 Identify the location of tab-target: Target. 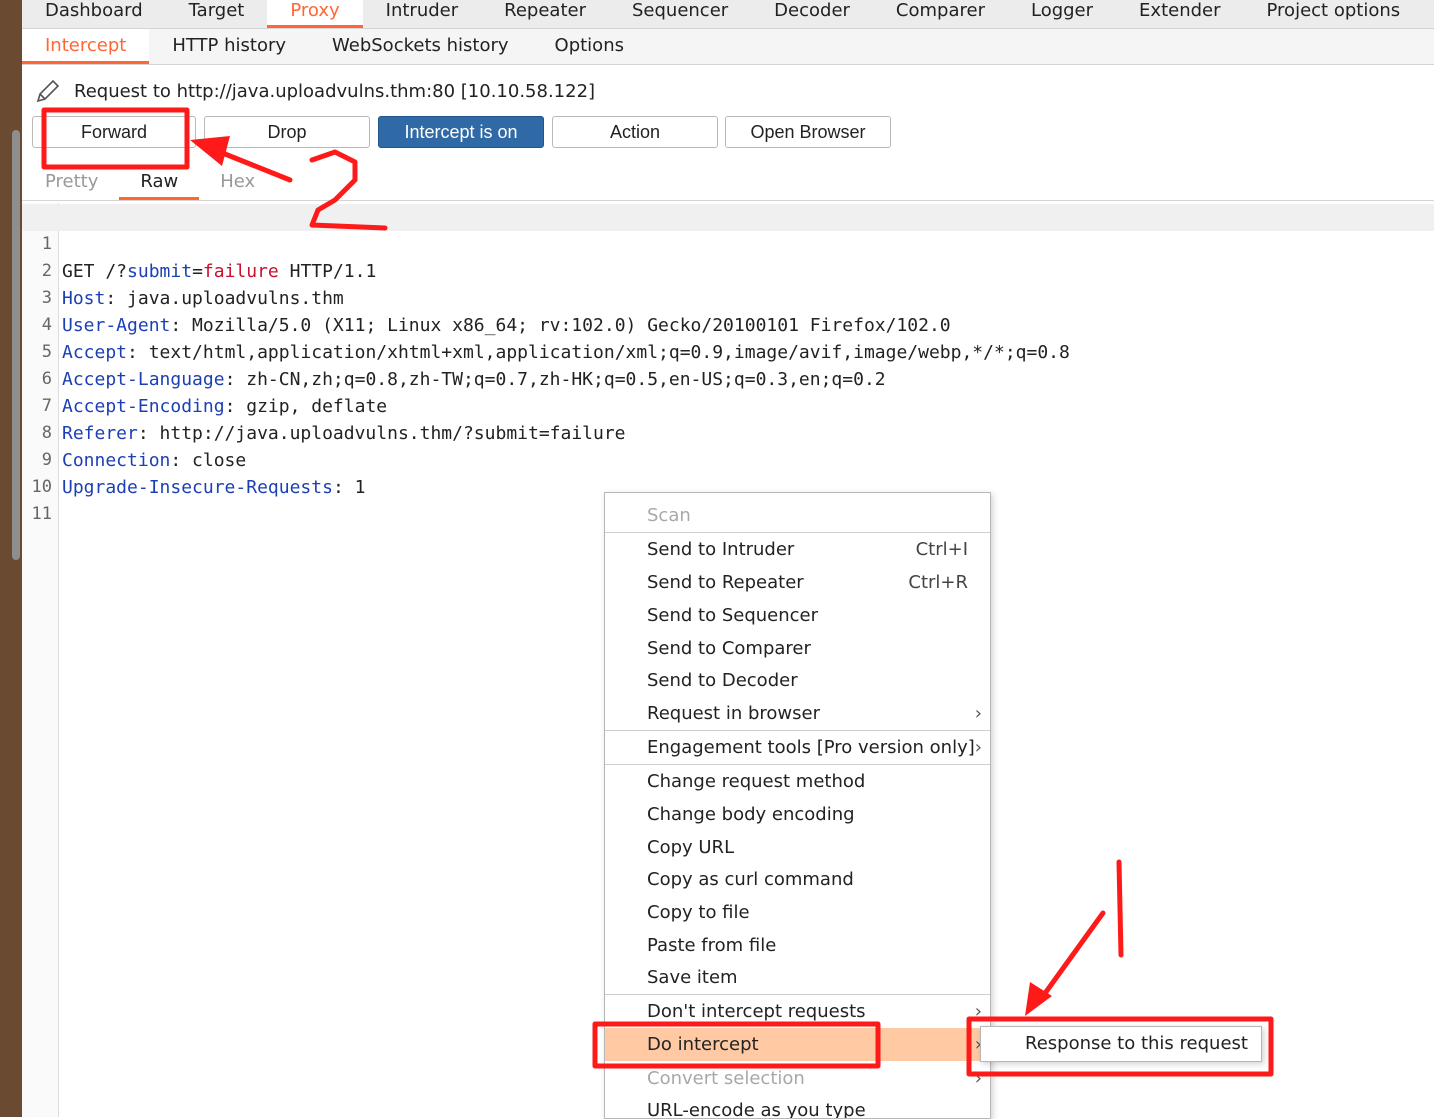
(217, 14).